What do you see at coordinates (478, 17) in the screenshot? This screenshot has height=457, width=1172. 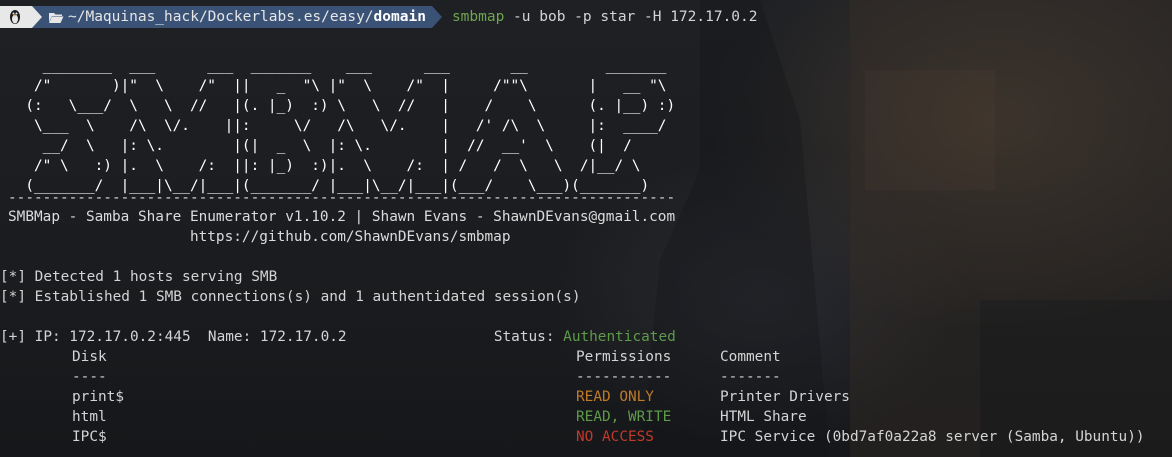 I see `command-program: smbmap` at bounding box center [478, 17].